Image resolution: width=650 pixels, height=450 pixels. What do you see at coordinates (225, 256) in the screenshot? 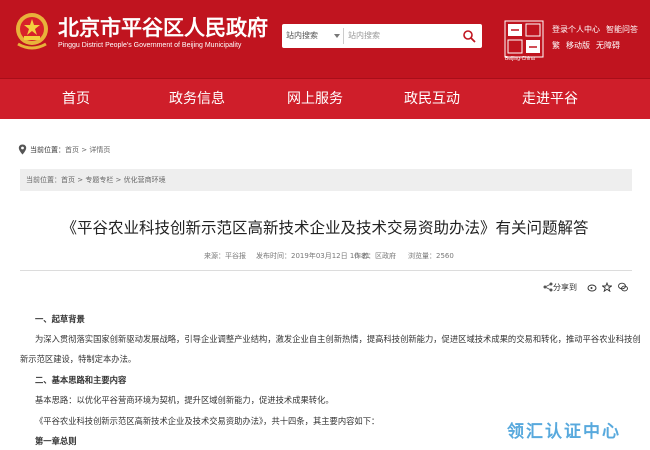
I see `article-source: 来源：平谷报` at bounding box center [225, 256].